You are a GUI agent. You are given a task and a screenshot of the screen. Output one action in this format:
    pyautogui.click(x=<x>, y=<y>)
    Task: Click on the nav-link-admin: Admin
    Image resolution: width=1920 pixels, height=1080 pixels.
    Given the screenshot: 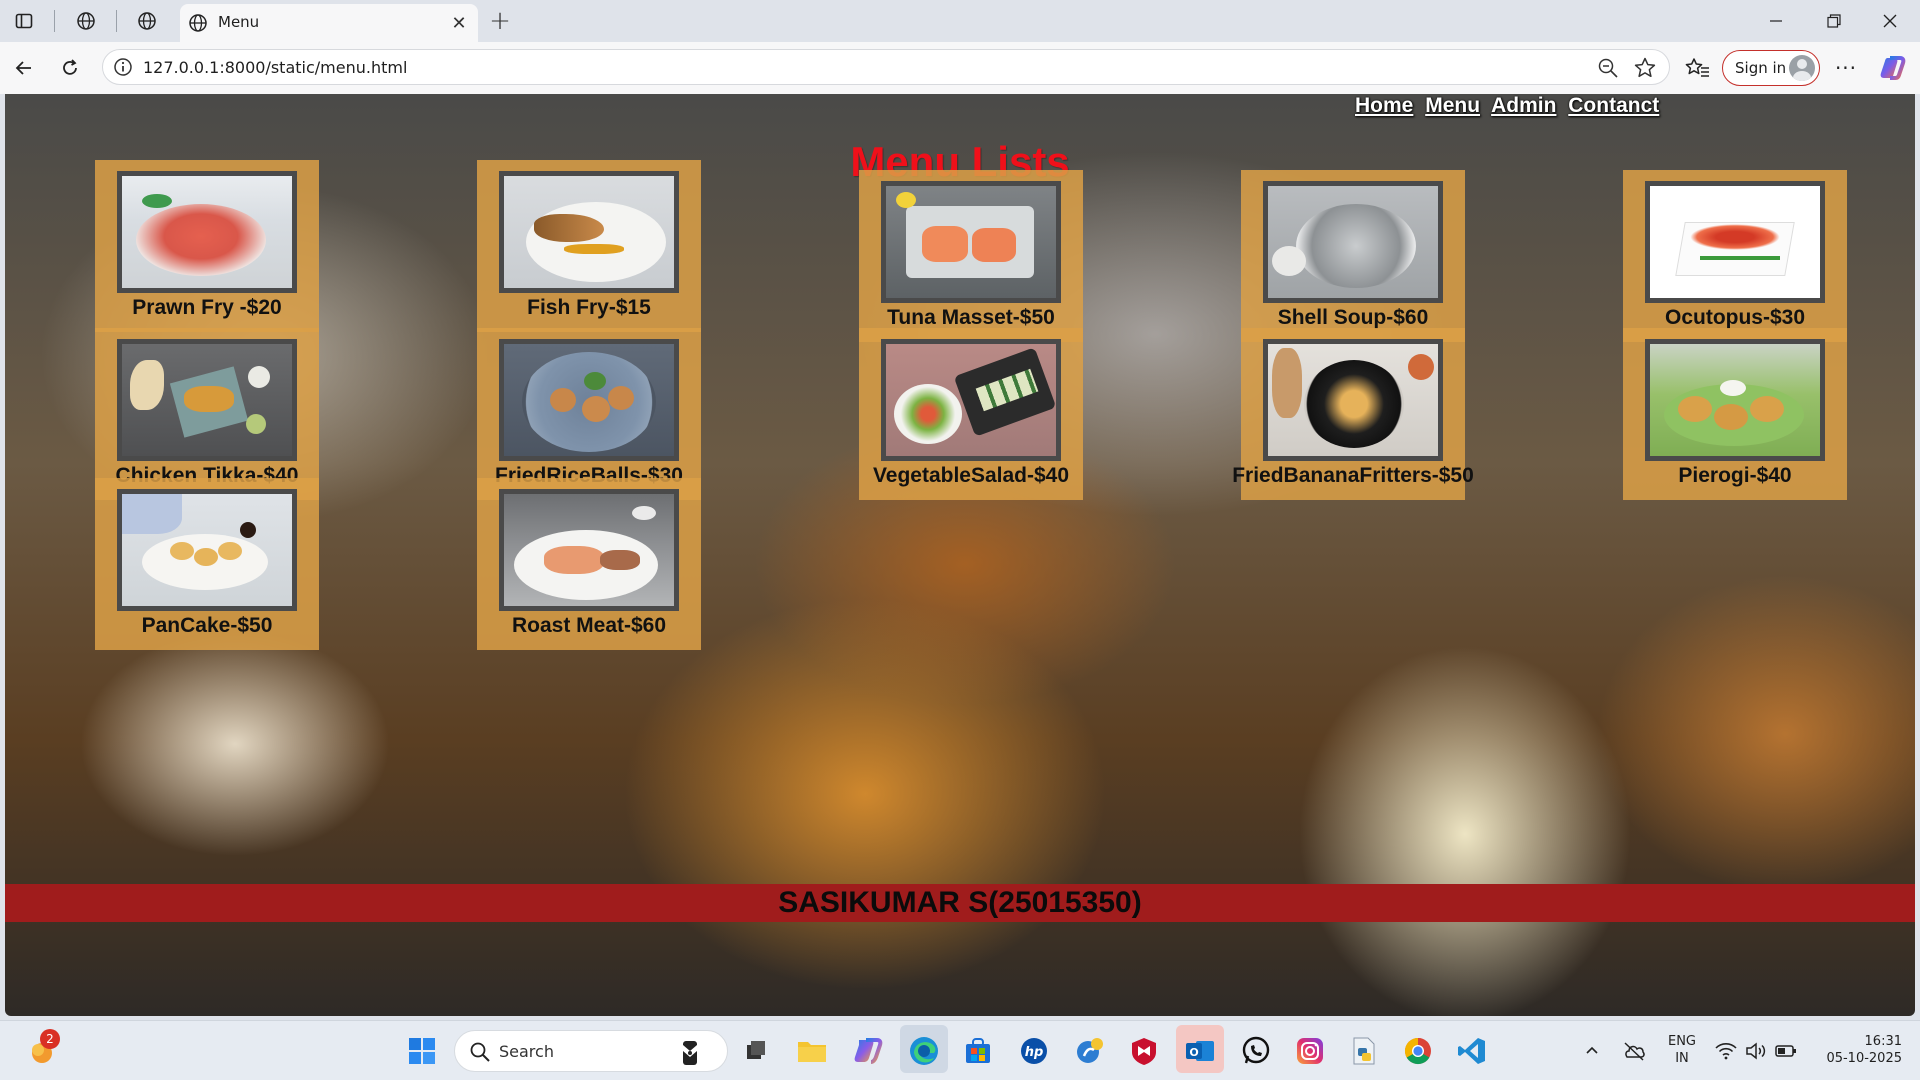 What is the action you would take?
    pyautogui.click(x=1523, y=105)
    